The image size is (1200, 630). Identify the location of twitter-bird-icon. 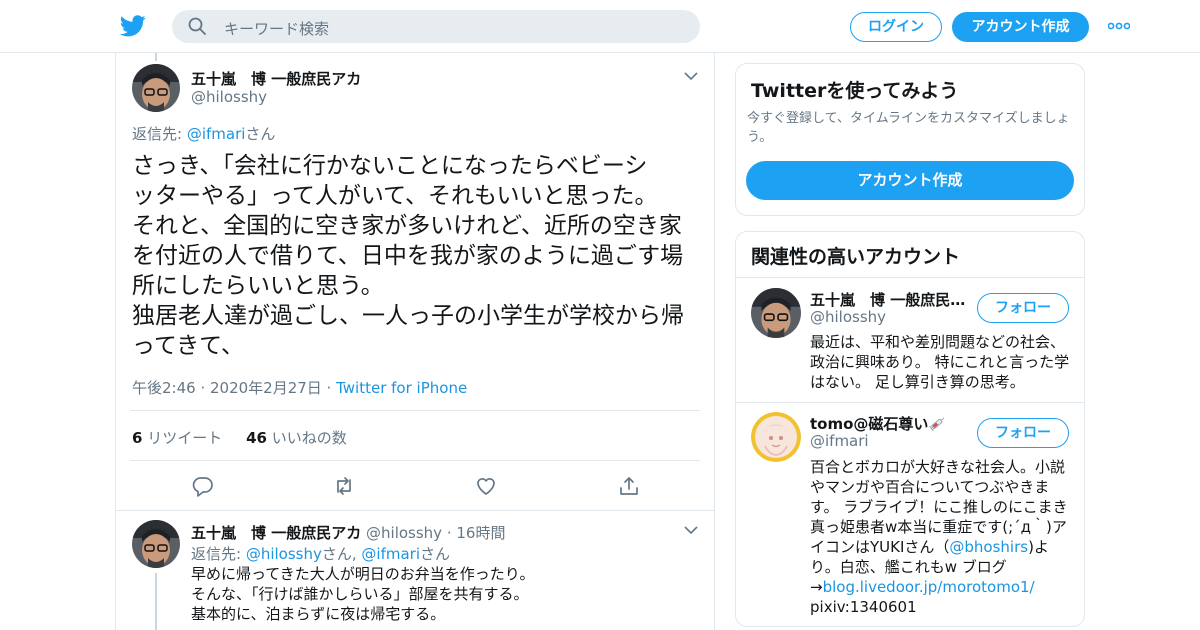
(133, 26).